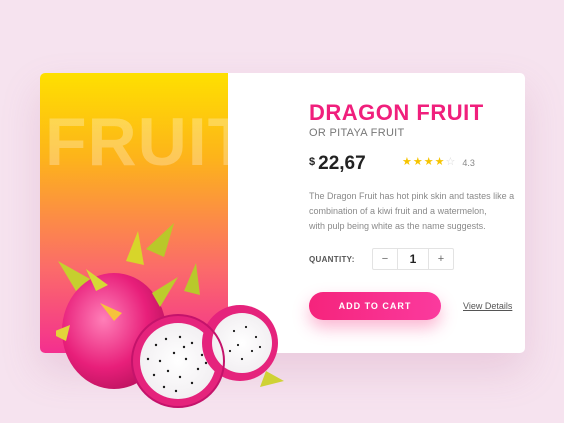 The height and width of the screenshot is (423, 564). I want to click on star-outline-icon: ☆, so click(450, 162).